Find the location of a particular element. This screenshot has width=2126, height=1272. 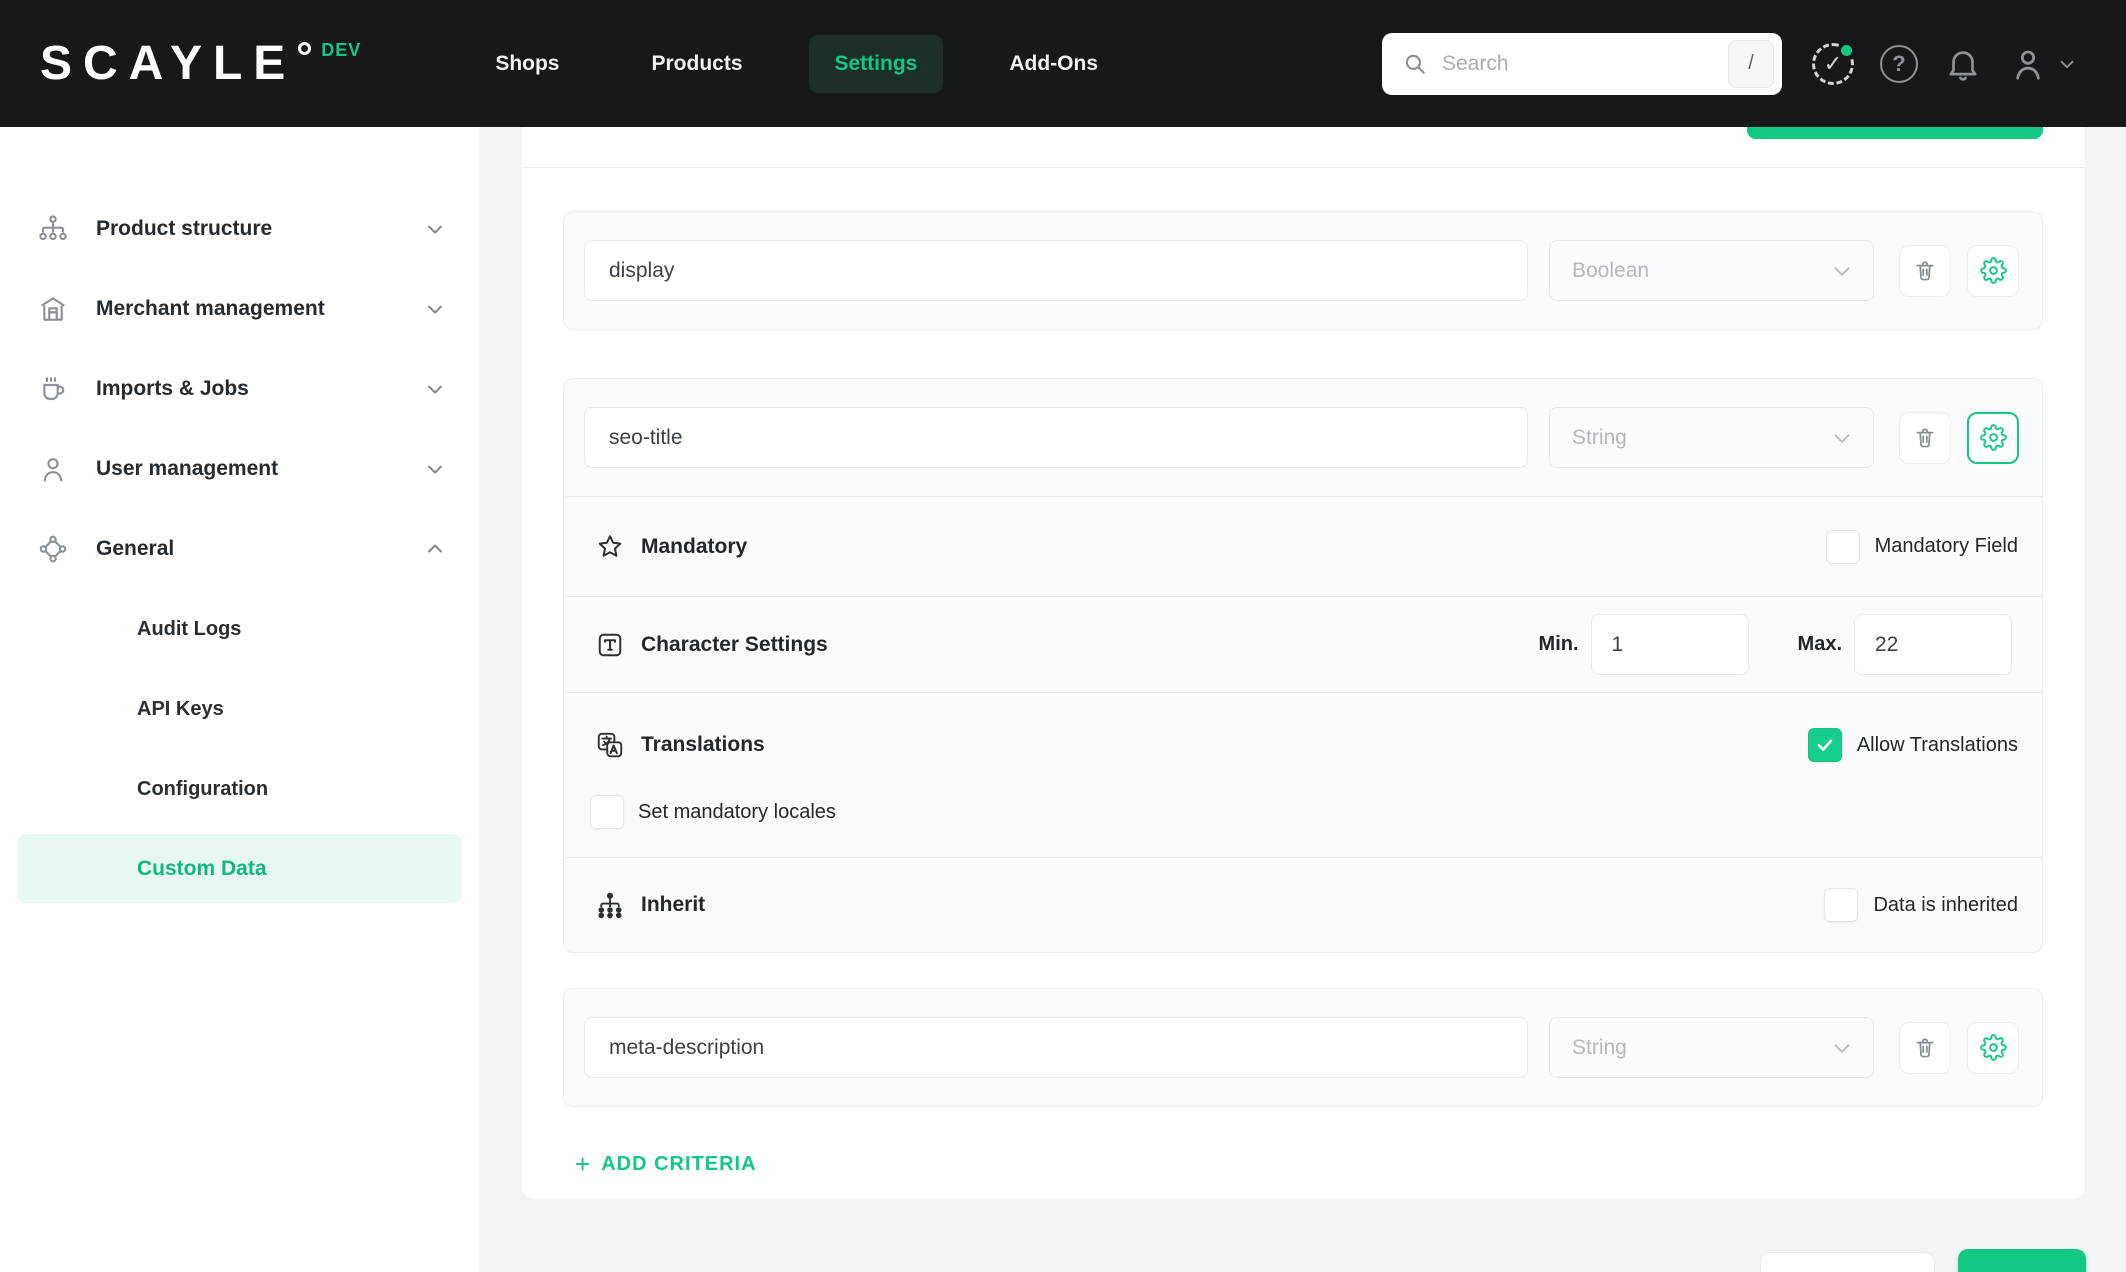

footer-strip is located at coordinates (1304, 1235).